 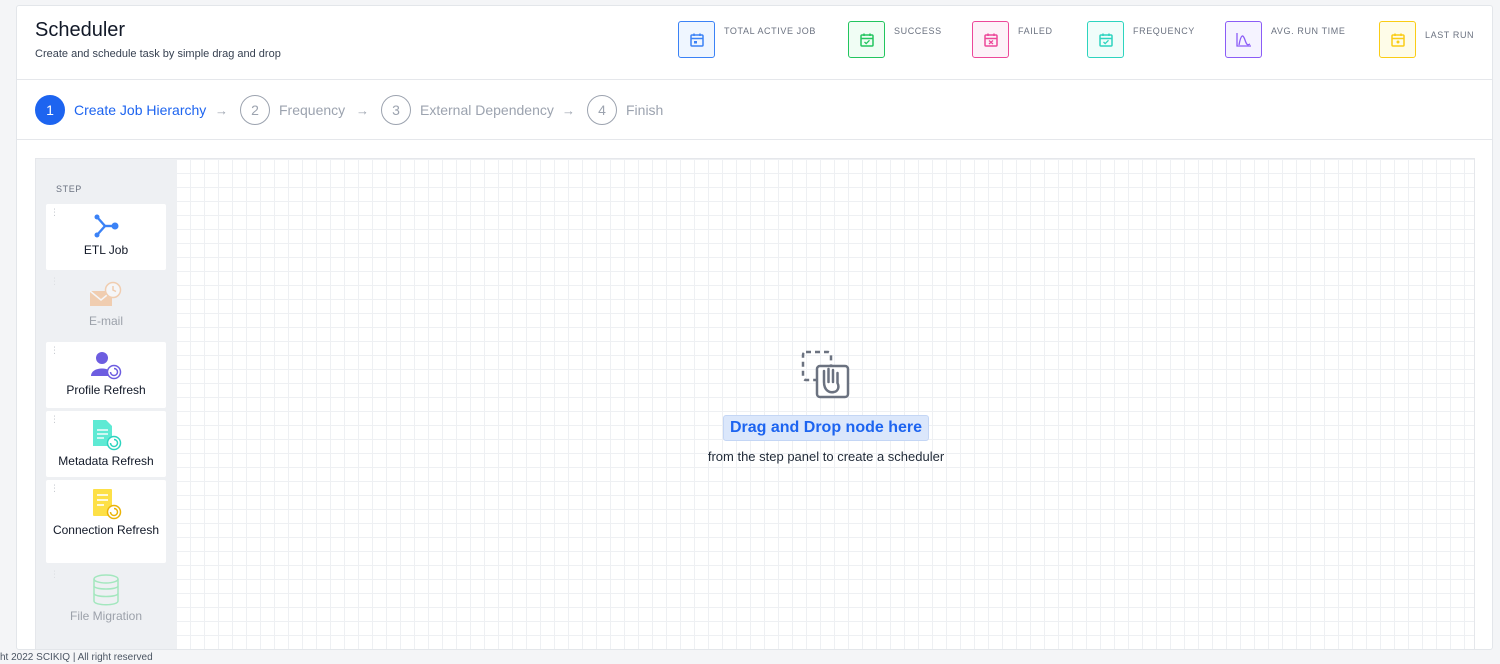 I want to click on node-label: Metadata Refresh, so click(x=106, y=461).